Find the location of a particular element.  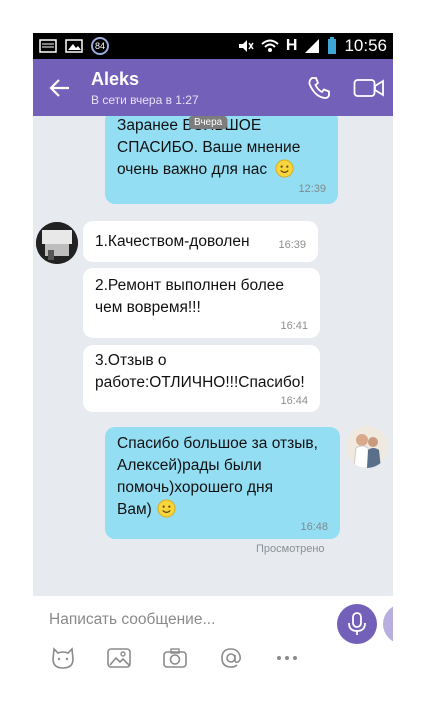

app-bar: Aleks В сети вчера в 1:27 is located at coordinates (213, 87).